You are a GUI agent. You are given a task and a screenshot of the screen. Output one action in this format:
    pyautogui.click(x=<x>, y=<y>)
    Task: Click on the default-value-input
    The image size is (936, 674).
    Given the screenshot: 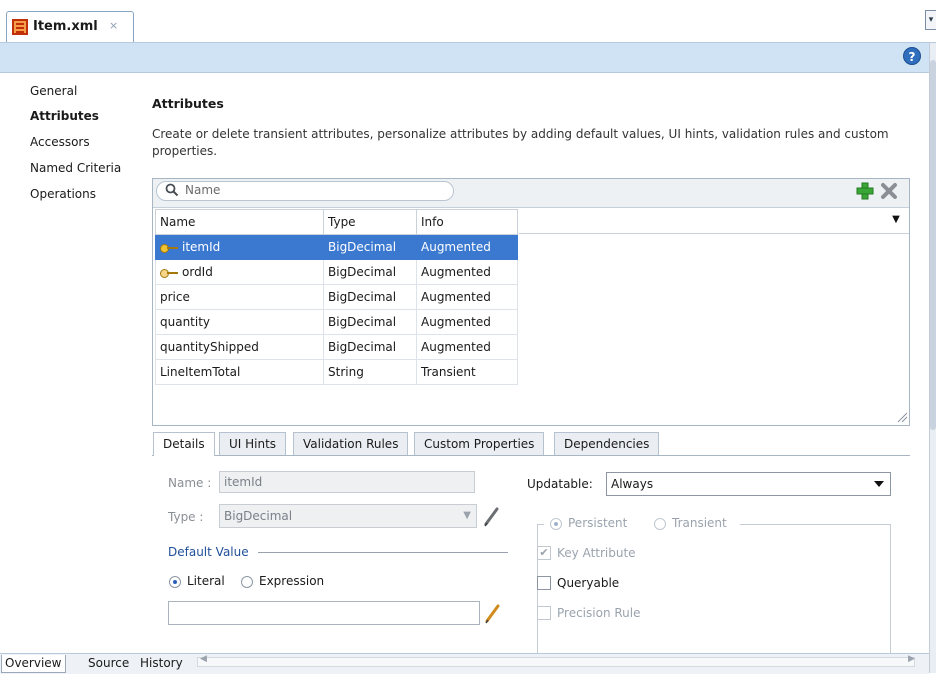 What is the action you would take?
    pyautogui.click(x=324, y=613)
    